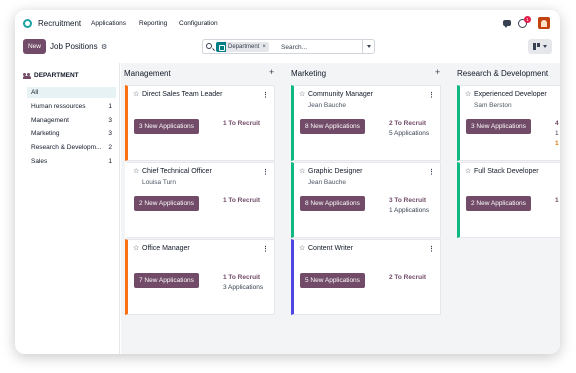  What do you see at coordinates (503, 73) in the screenshot?
I see `column-title-research-development: Research & Development` at bounding box center [503, 73].